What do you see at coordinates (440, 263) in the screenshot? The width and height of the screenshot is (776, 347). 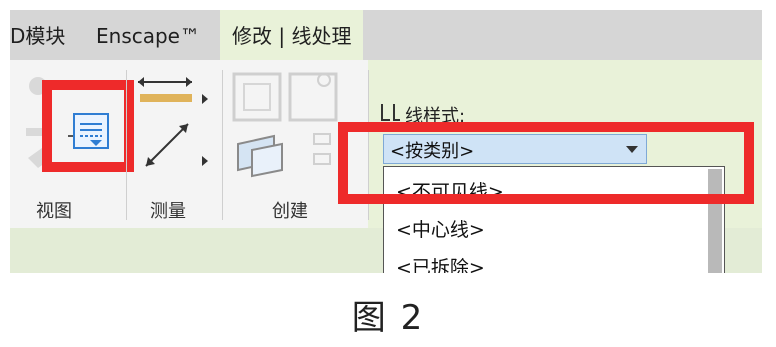 I see `dropdown-item: <已拆除>` at bounding box center [440, 263].